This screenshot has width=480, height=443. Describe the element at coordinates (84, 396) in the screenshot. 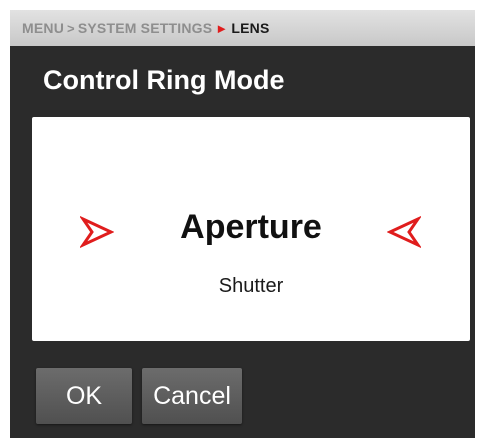

I see `ok-button: OK` at that location.